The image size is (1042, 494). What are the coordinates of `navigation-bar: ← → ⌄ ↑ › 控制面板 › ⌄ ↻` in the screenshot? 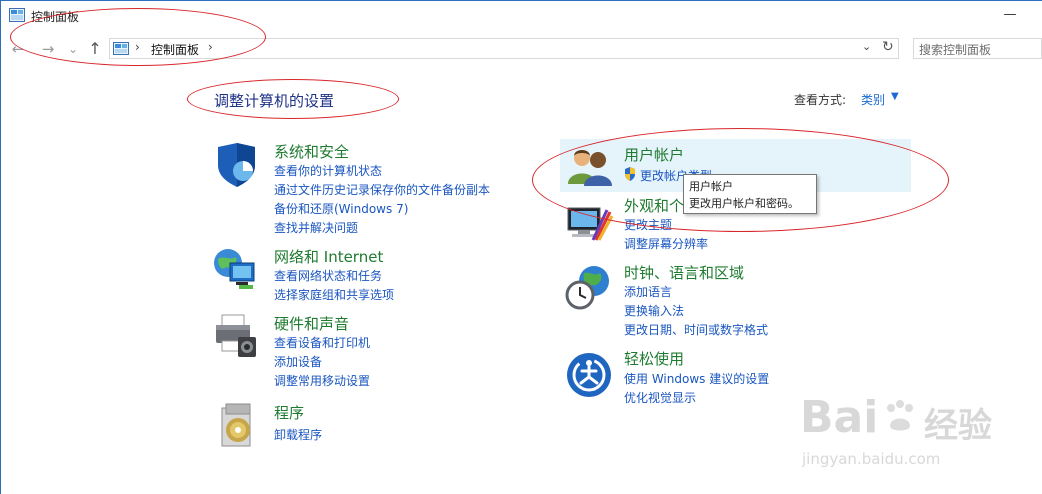 It's located at (521, 49).